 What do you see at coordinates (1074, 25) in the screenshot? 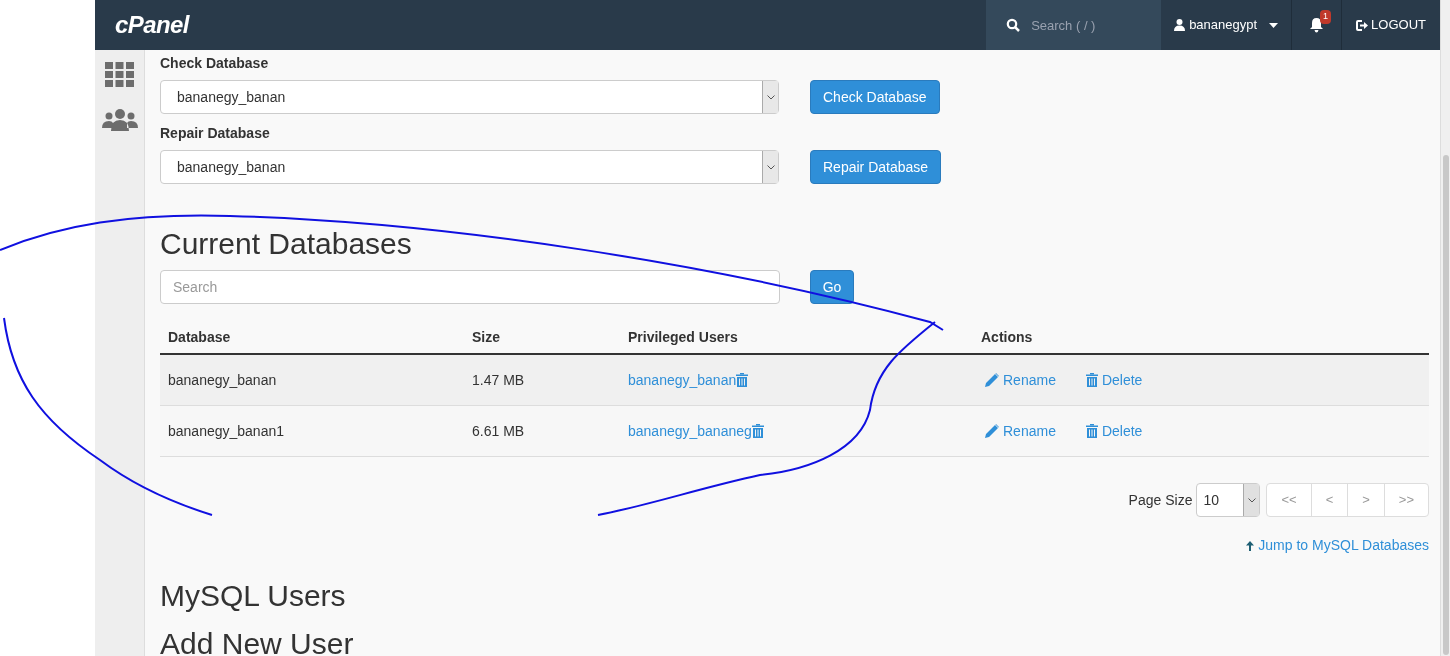
I see `search-field: Search ( / )` at bounding box center [1074, 25].